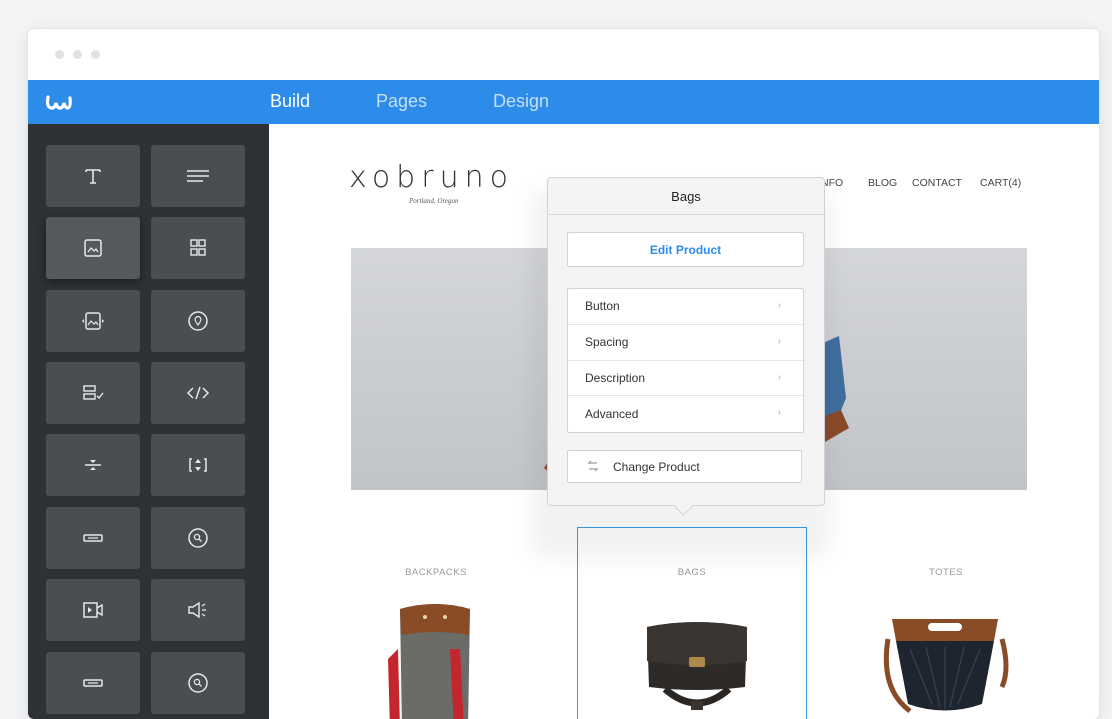  Describe the element at coordinates (521, 101) in the screenshot. I see `tab-design: Design` at that location.